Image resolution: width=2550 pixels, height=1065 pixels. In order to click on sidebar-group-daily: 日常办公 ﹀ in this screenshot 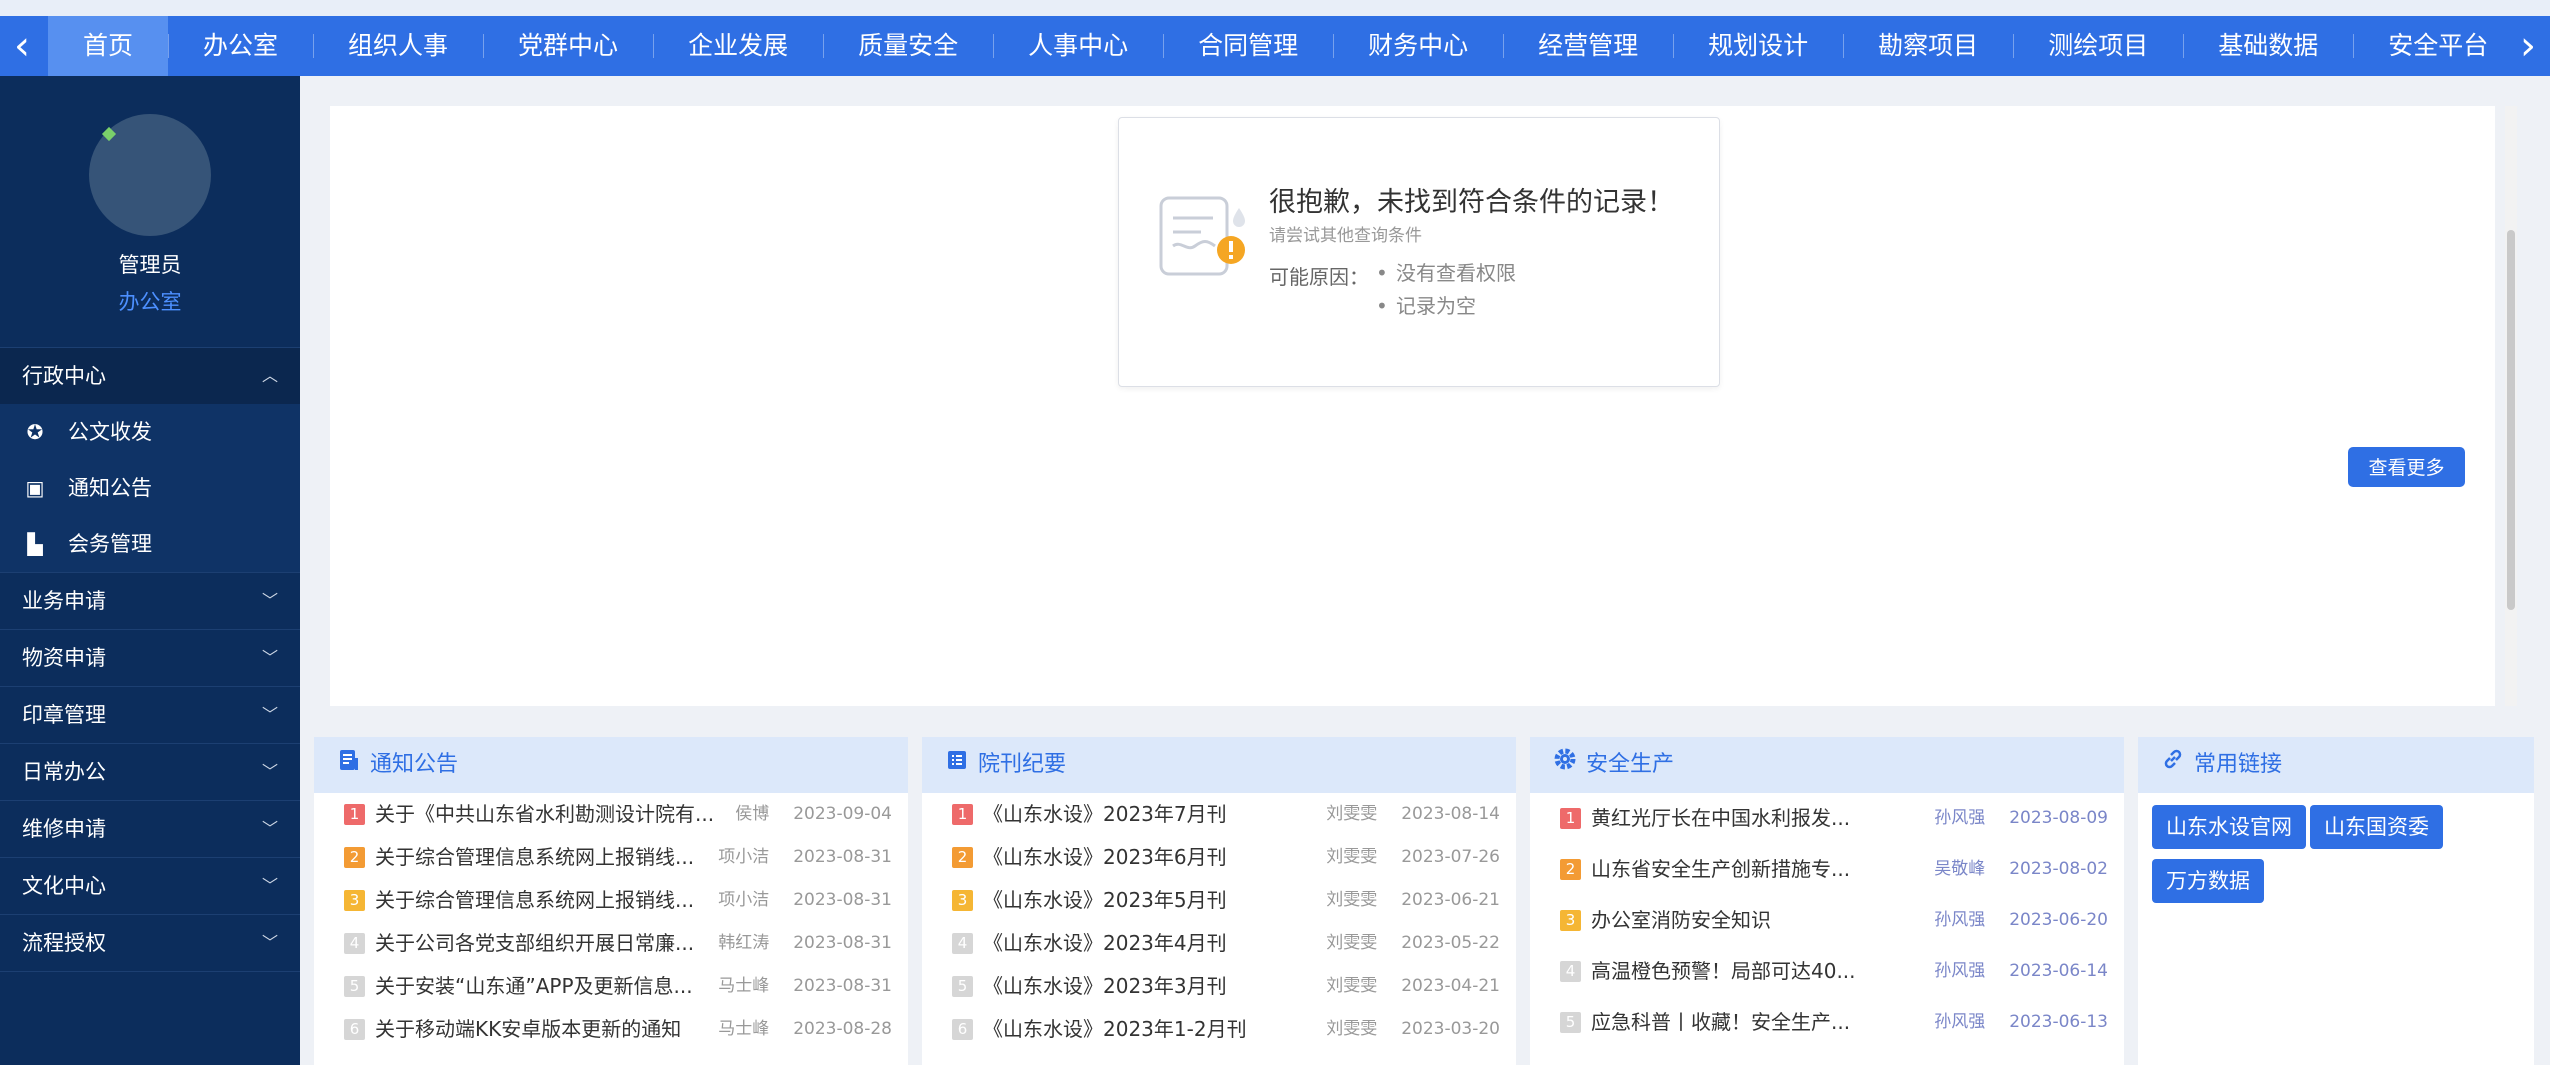, I will do `click(150, 771)`.